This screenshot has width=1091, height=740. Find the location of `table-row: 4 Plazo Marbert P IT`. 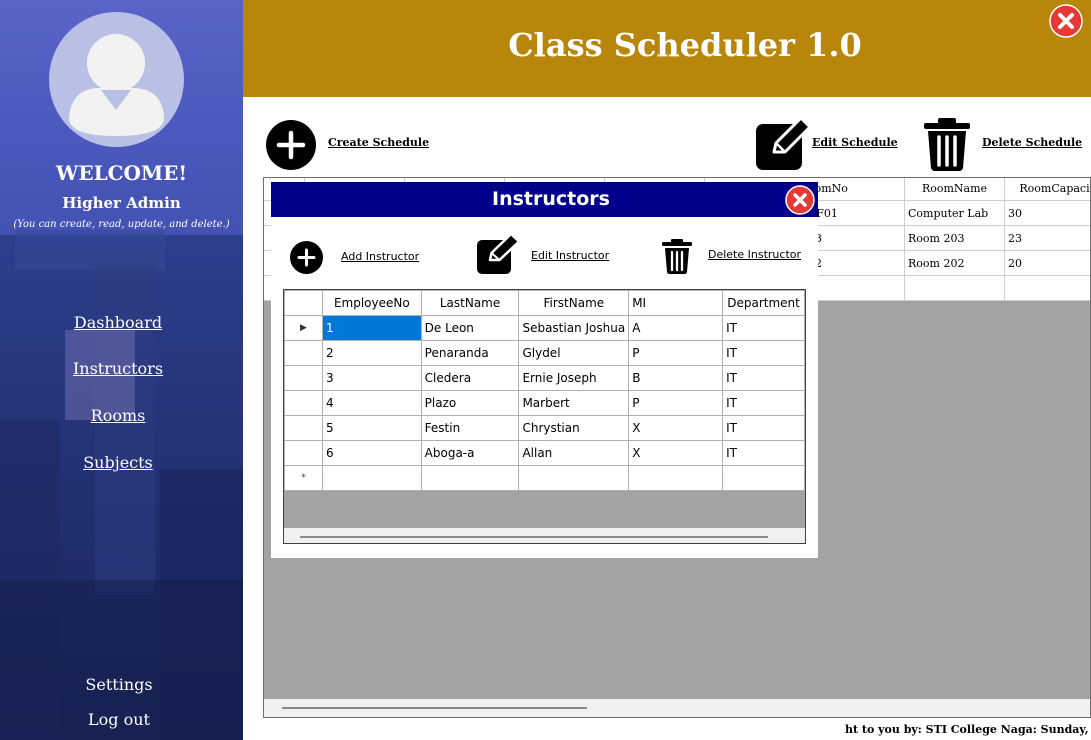

table-row: 4 Plazo Marbert P IT is located at coordinates (544, 403).